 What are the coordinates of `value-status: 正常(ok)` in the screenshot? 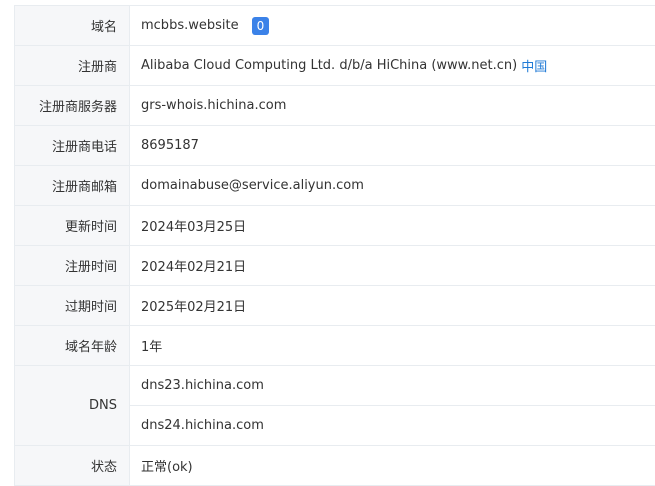 It's located at (167, 467).